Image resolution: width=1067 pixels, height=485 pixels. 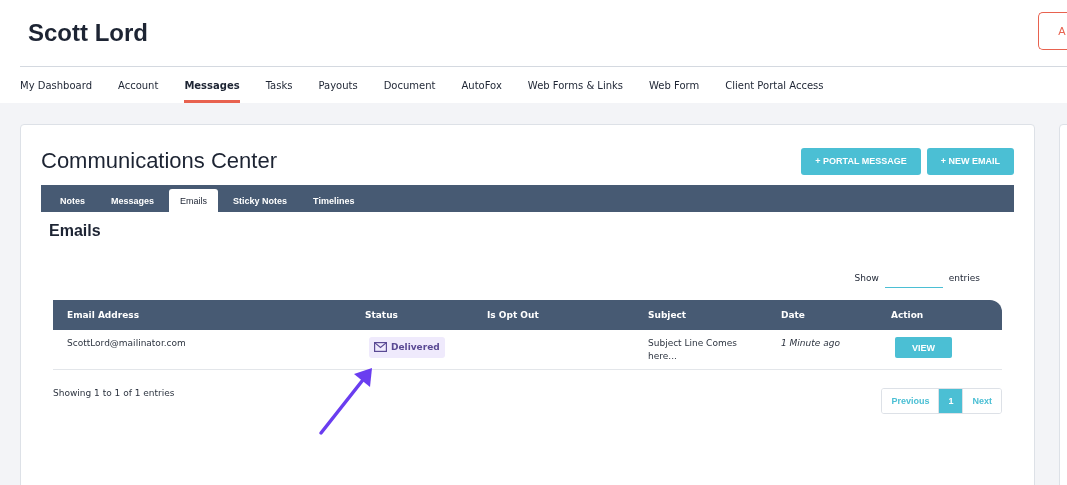 I want to click on nav-tab: Messages, so click(x=212, y=85).